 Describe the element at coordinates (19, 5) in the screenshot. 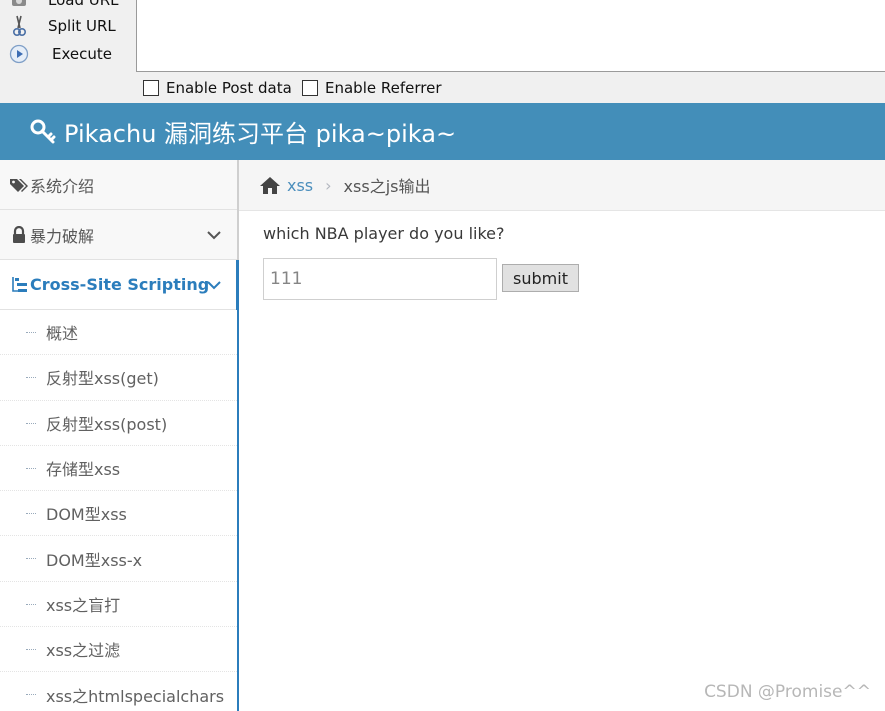

I see `load-url-icon` at that location.